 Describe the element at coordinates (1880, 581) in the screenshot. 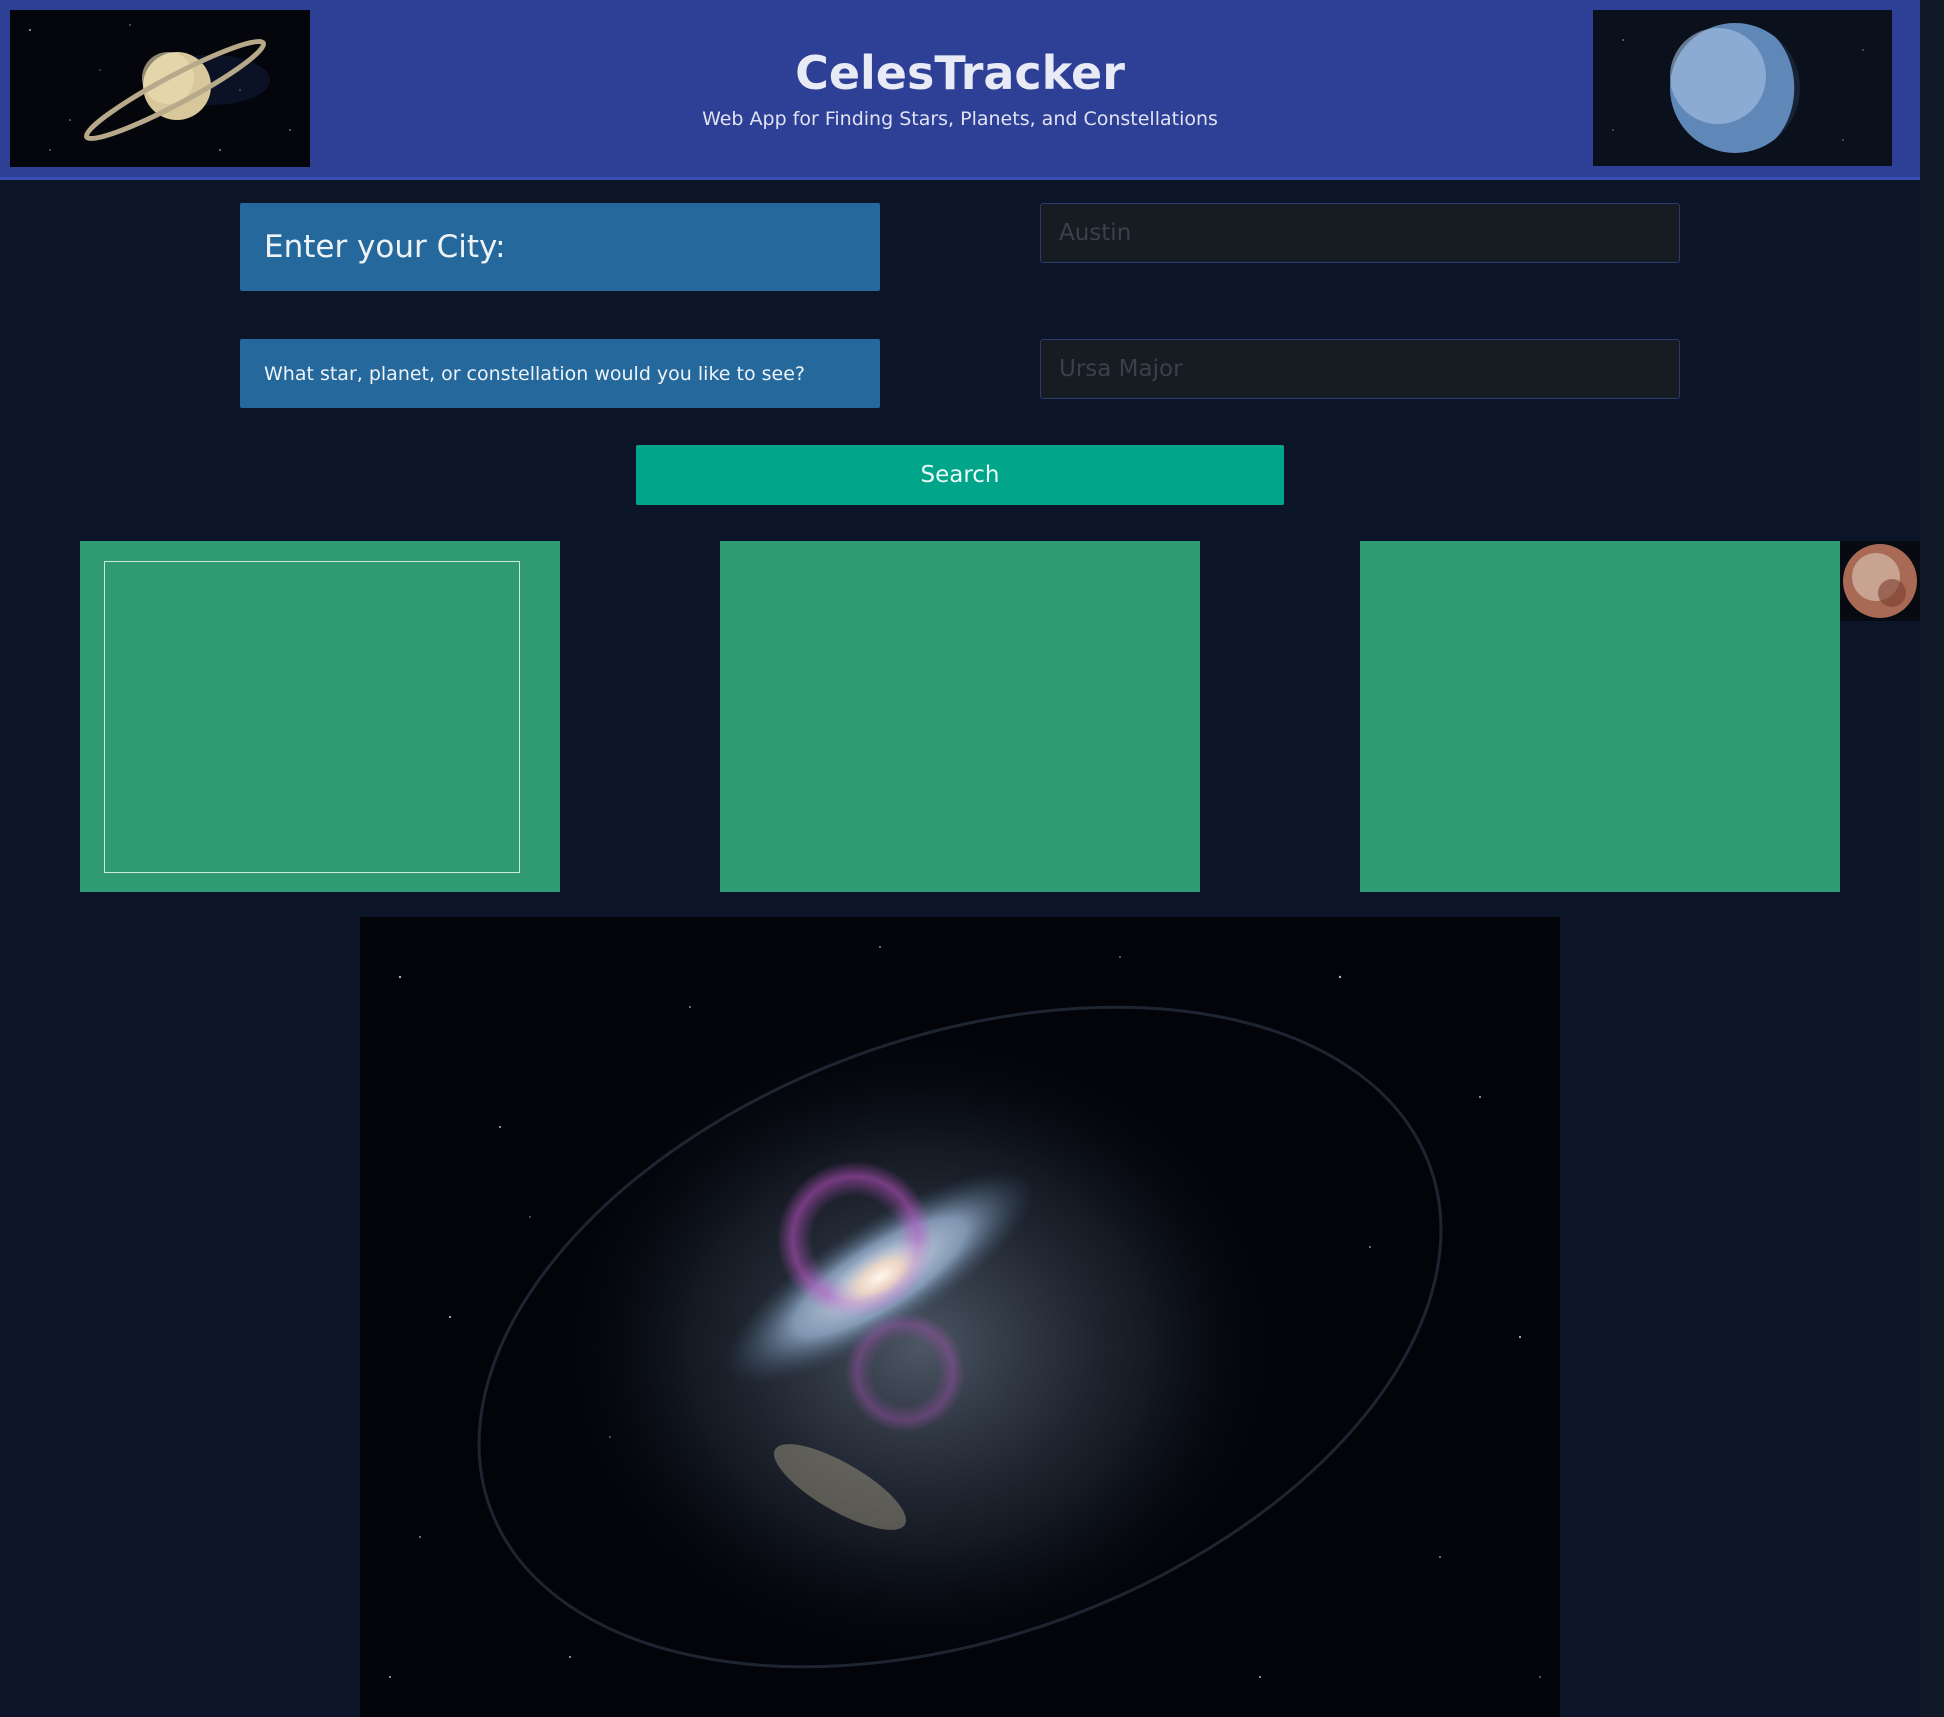

I see `planet-thumbnail` at that location.